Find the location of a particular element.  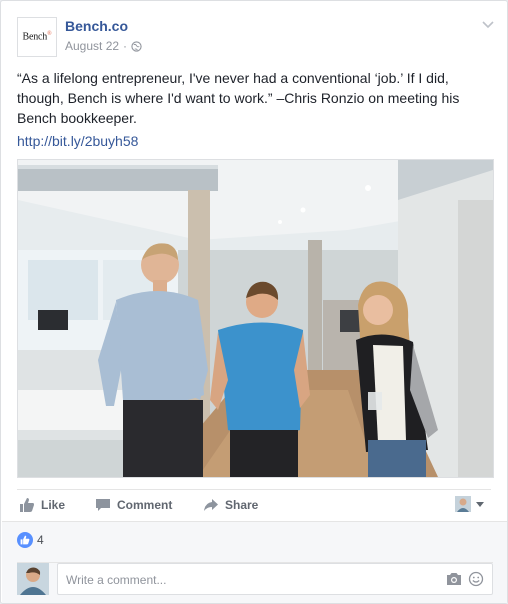

like-button: Like is located at coordinates (42, 505).